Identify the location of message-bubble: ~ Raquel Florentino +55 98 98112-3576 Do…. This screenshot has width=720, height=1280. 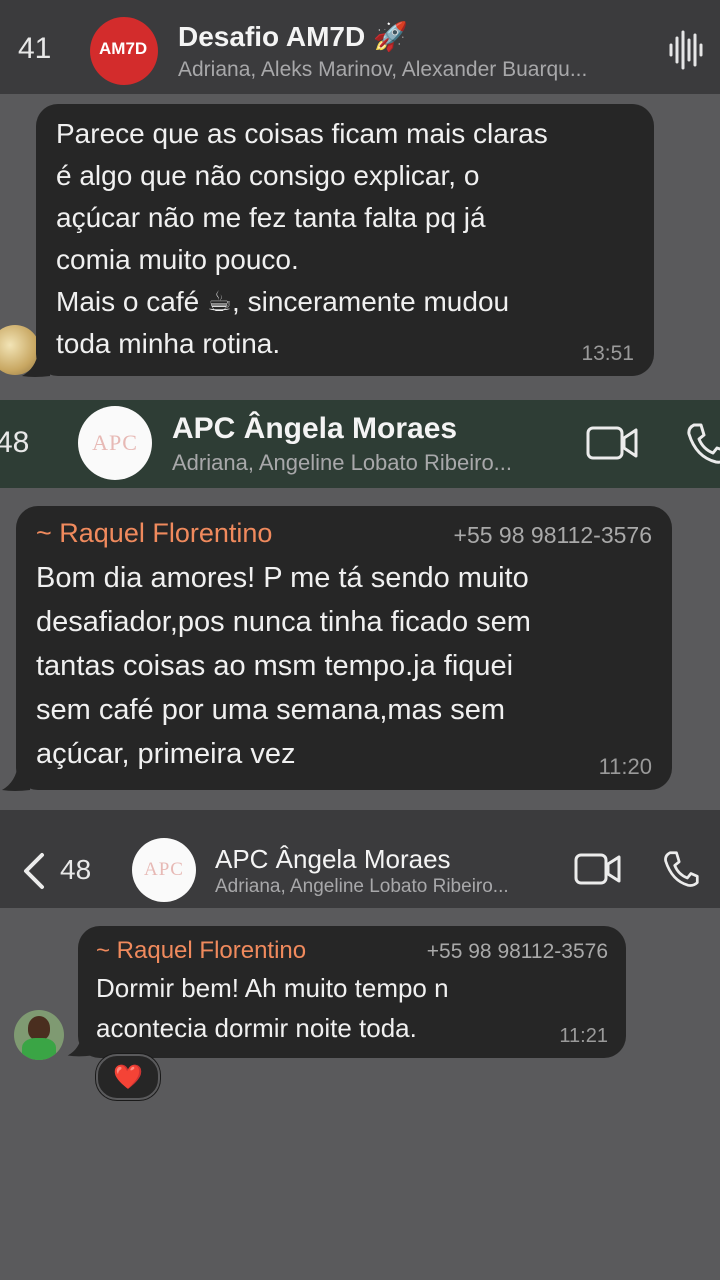
(352, 992).